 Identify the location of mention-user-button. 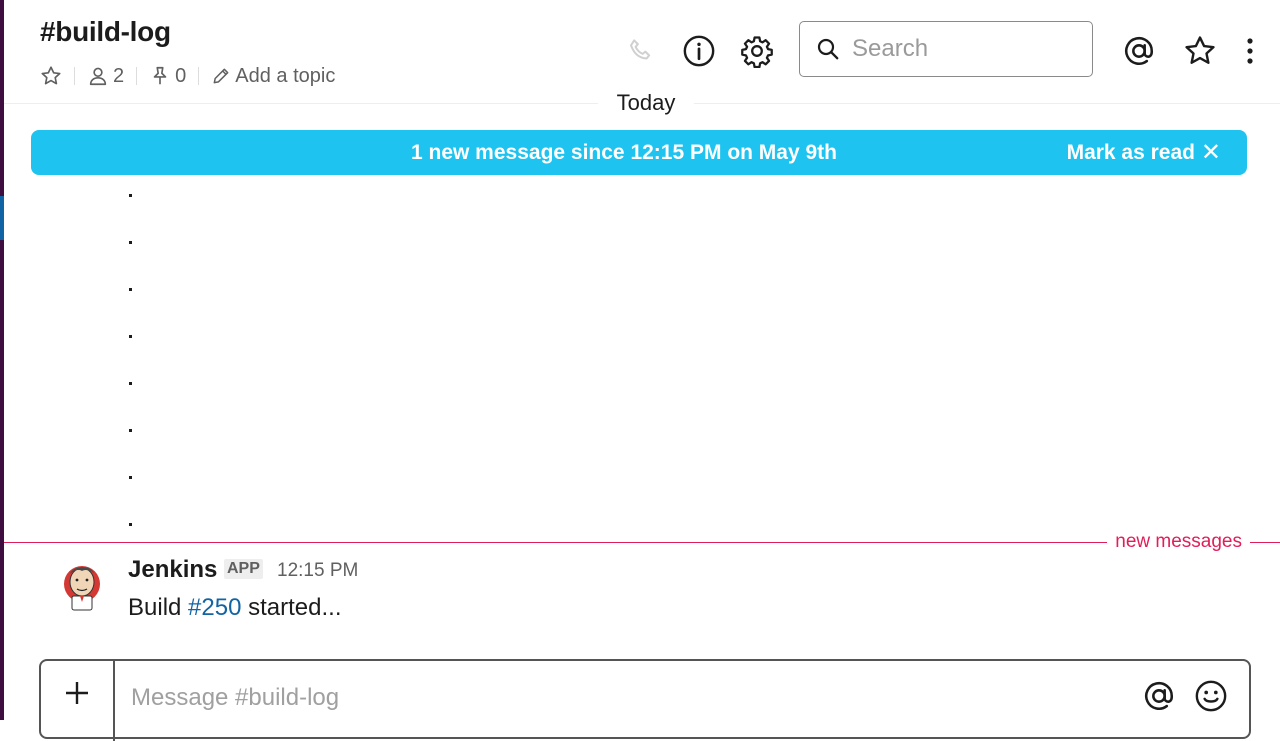
(1159, 696).